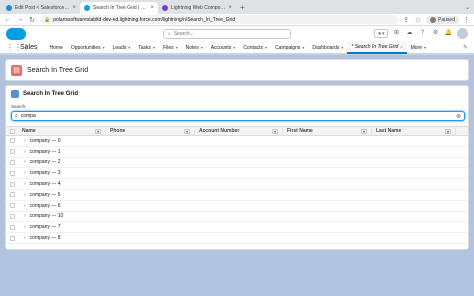  What do you see at coordinates (16, 34) in the screenshot?
I see `salesforce-logo` at bounding box center [16, 34].